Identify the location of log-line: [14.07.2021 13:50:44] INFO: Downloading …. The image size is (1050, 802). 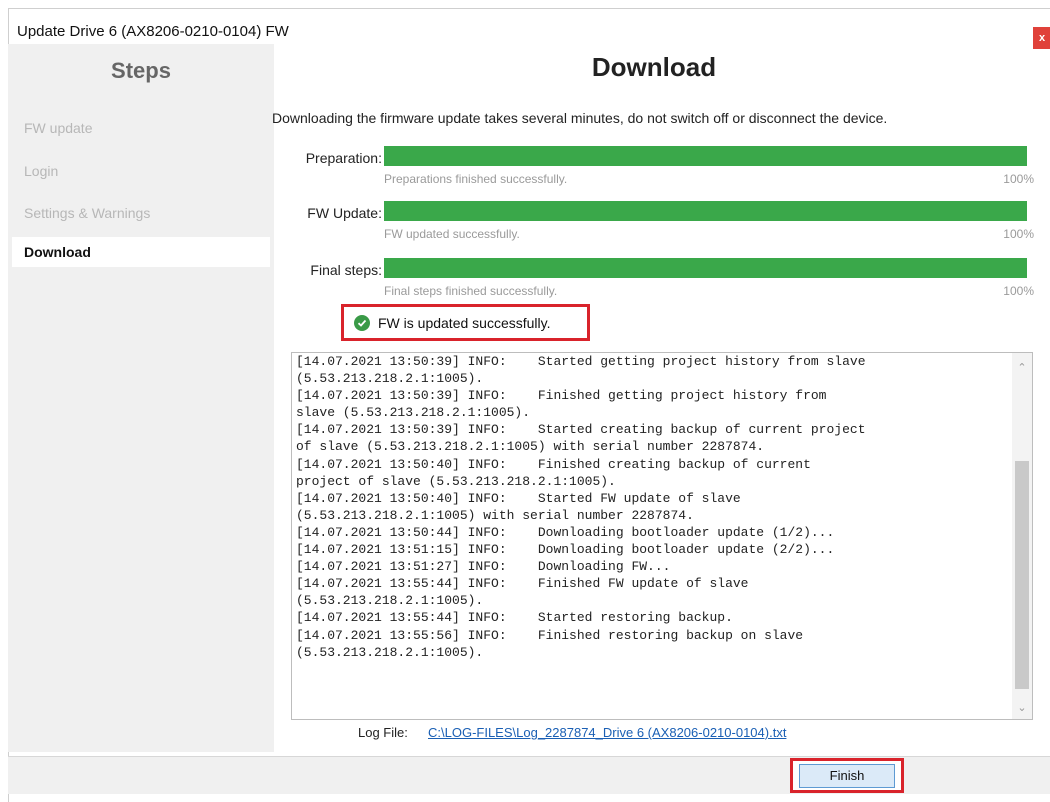
(565, 532).